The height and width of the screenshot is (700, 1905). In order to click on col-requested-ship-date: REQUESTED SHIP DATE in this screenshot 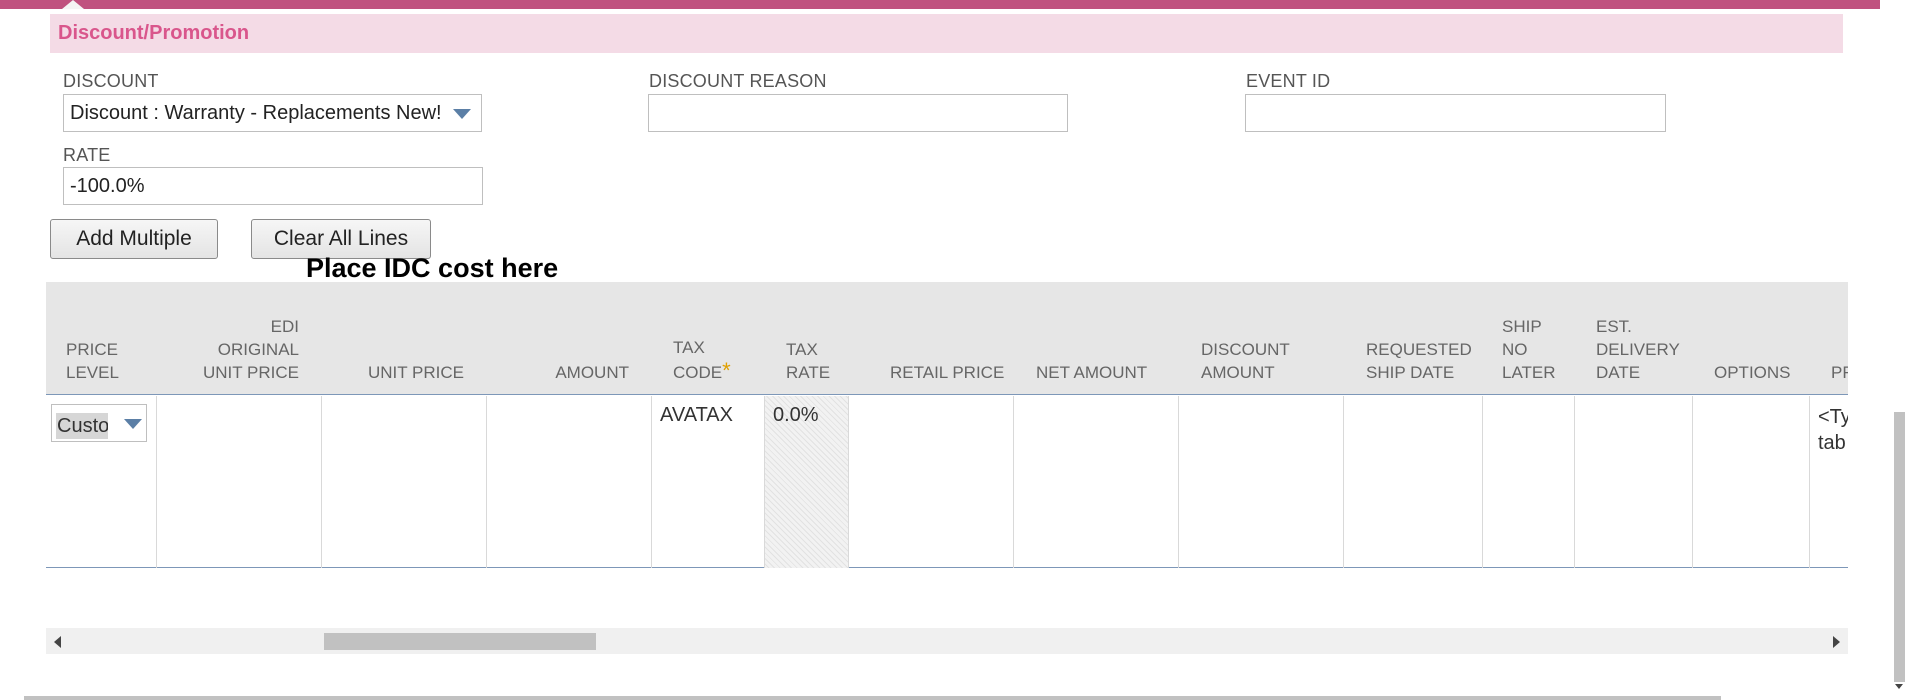, I will do `click(1419, 361)`.